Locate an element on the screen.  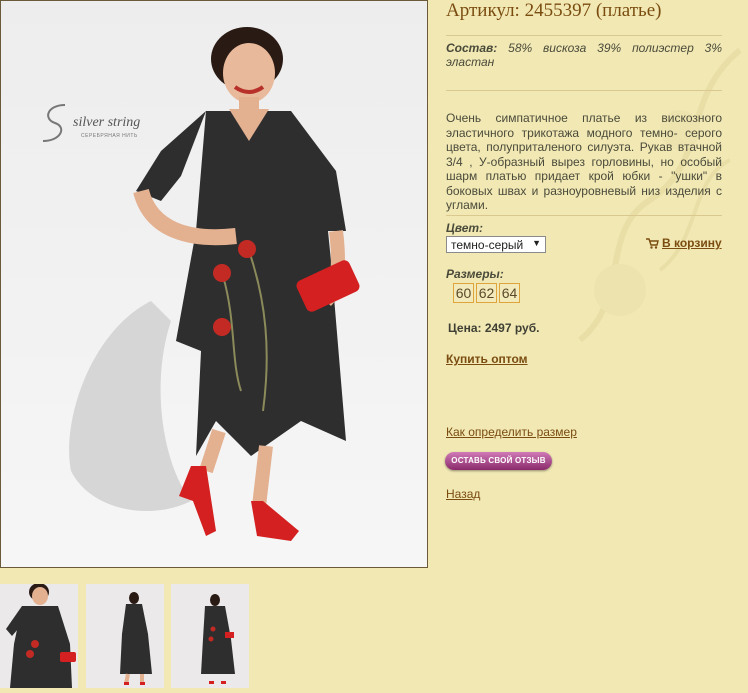
add-to-cart-label: В корзину is located at coordinates (692, 243).